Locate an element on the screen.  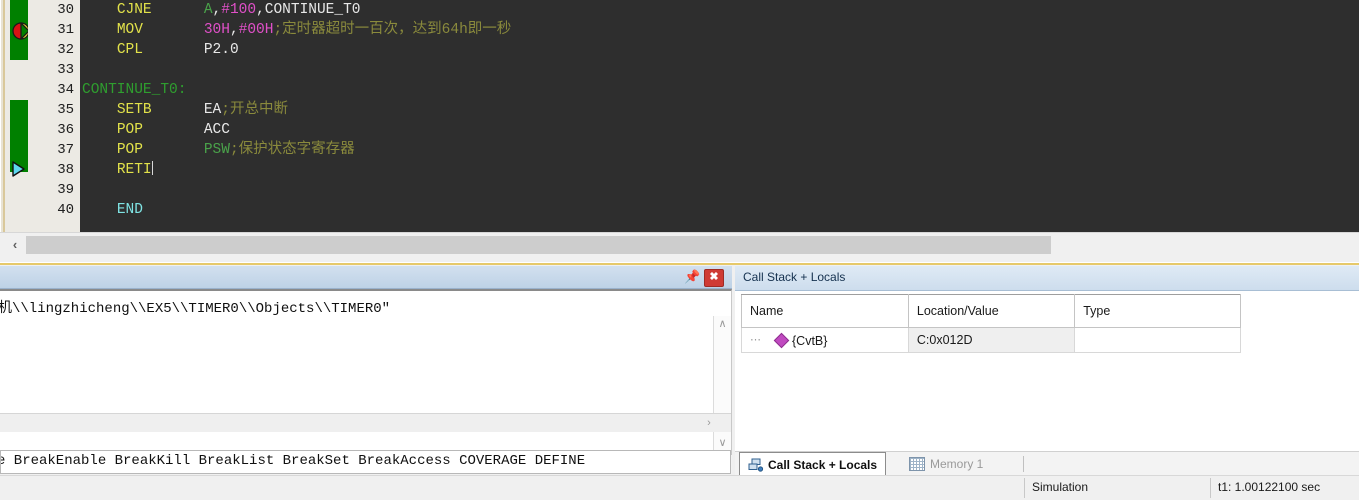
table-row: ⋯ {CvtB} C:0x012D is located at coordinates (991, 340).